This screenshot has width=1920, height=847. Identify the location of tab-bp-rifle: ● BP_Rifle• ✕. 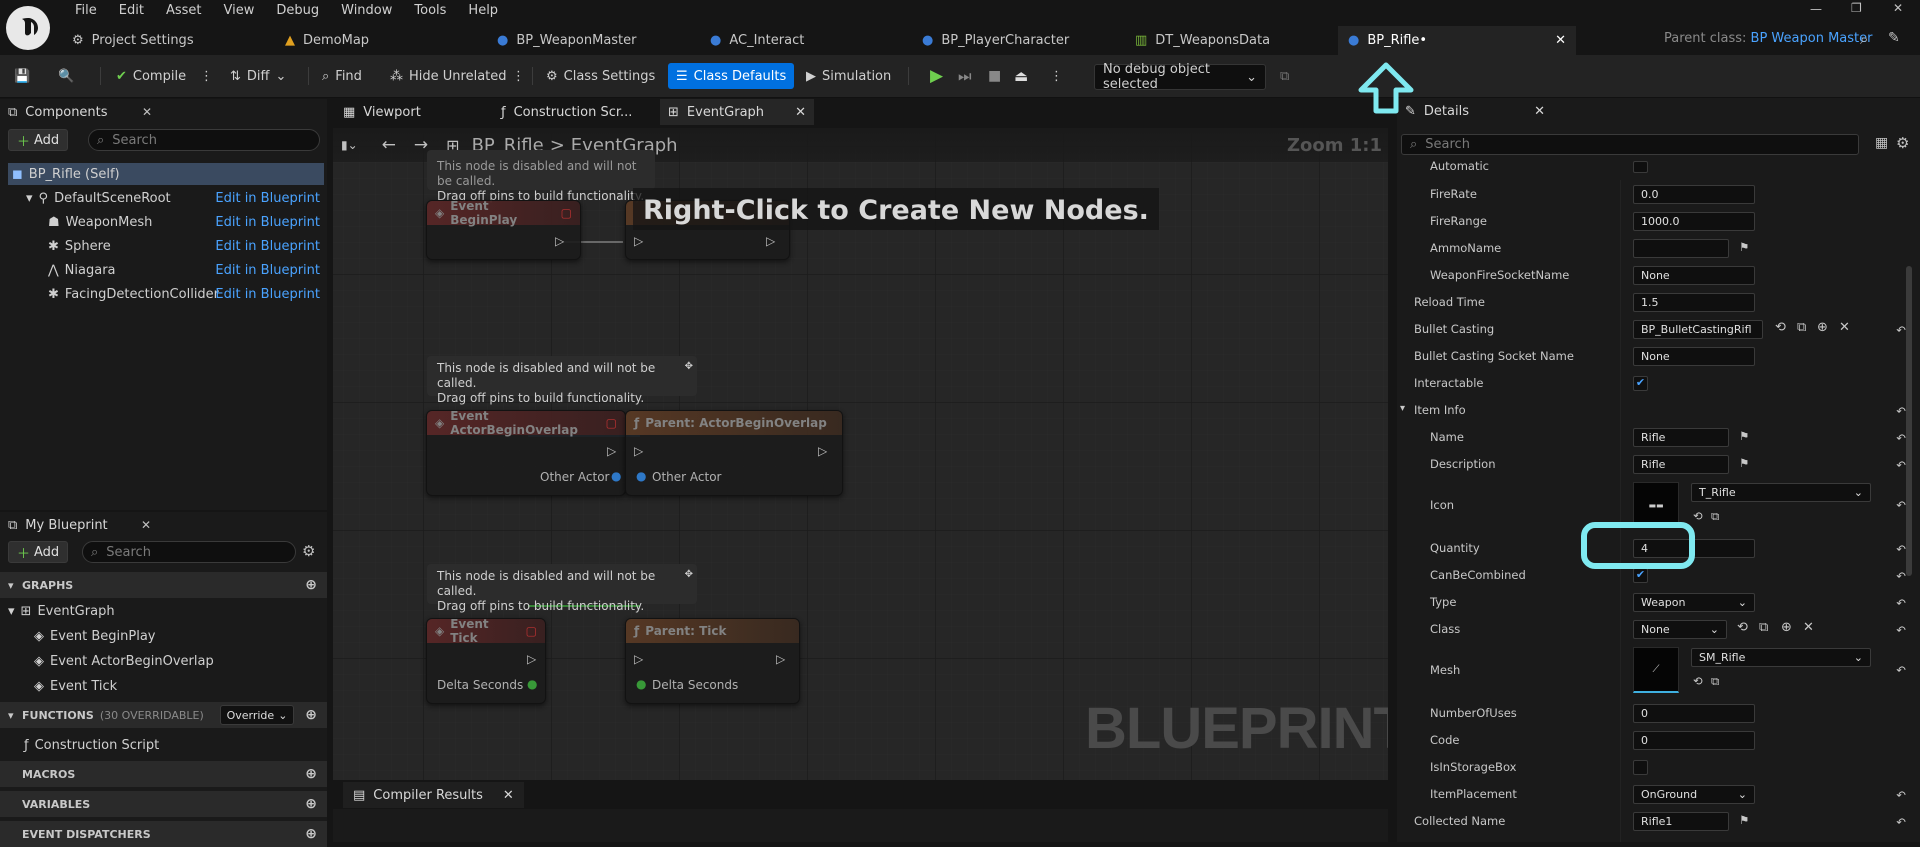
(1457, 40).